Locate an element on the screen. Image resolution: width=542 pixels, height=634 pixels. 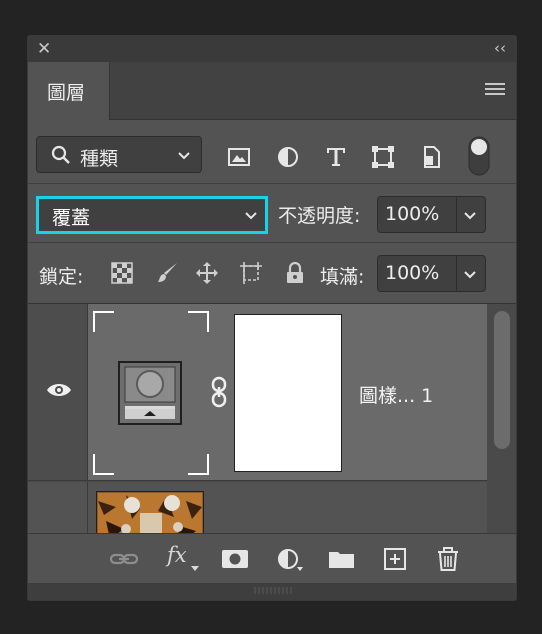
adjustment-filter-icon is located at coordinates (288, 157).